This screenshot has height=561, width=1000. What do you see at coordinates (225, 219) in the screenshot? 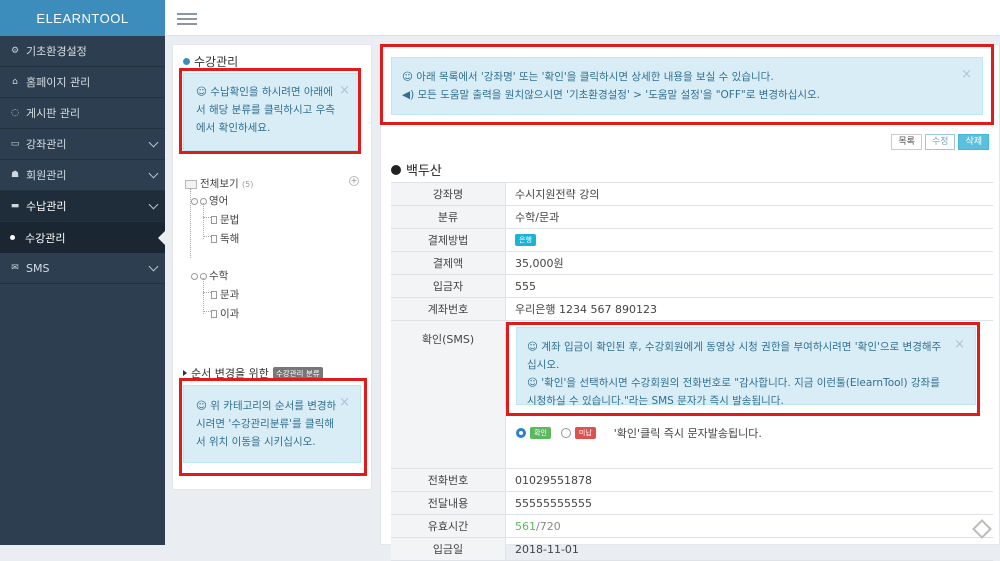
I see `tree-leaf-grammar: 문법` at bounding box center [225, 219].